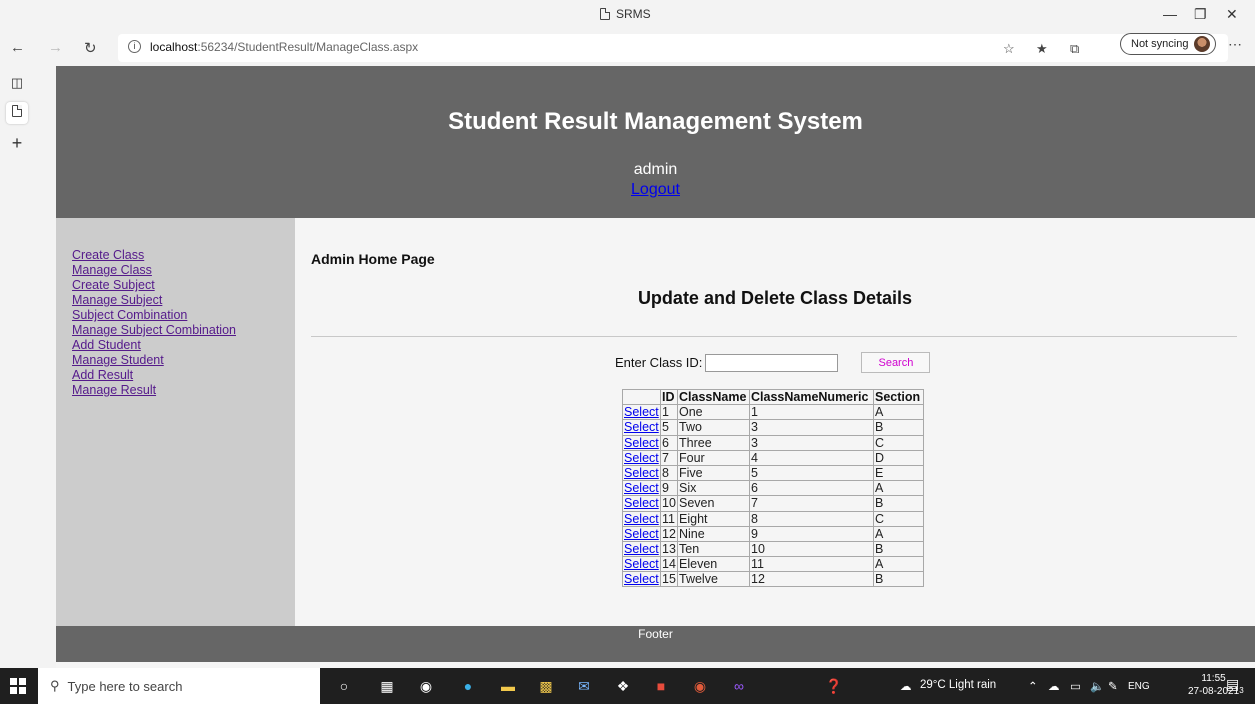 Image resolution: width=1255 pixels, height=704 pixels. What do you see at coordinates (773, 533) in the screenshot?
I see `table-row: Select 12 Nine 9 A` at bounding box center [773, 533].